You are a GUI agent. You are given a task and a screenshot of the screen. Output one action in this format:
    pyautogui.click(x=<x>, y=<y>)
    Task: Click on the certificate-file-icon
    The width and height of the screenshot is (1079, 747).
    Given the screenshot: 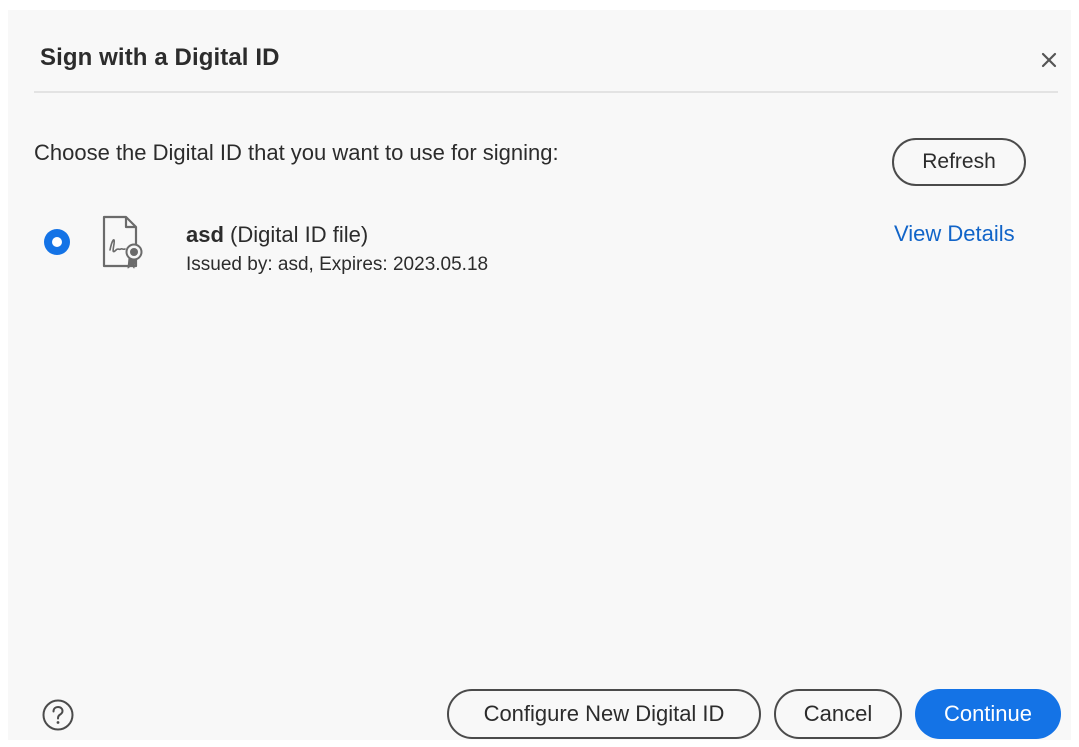 What is the action you would take?
    pyautogui.click(x=122, y=242)
    